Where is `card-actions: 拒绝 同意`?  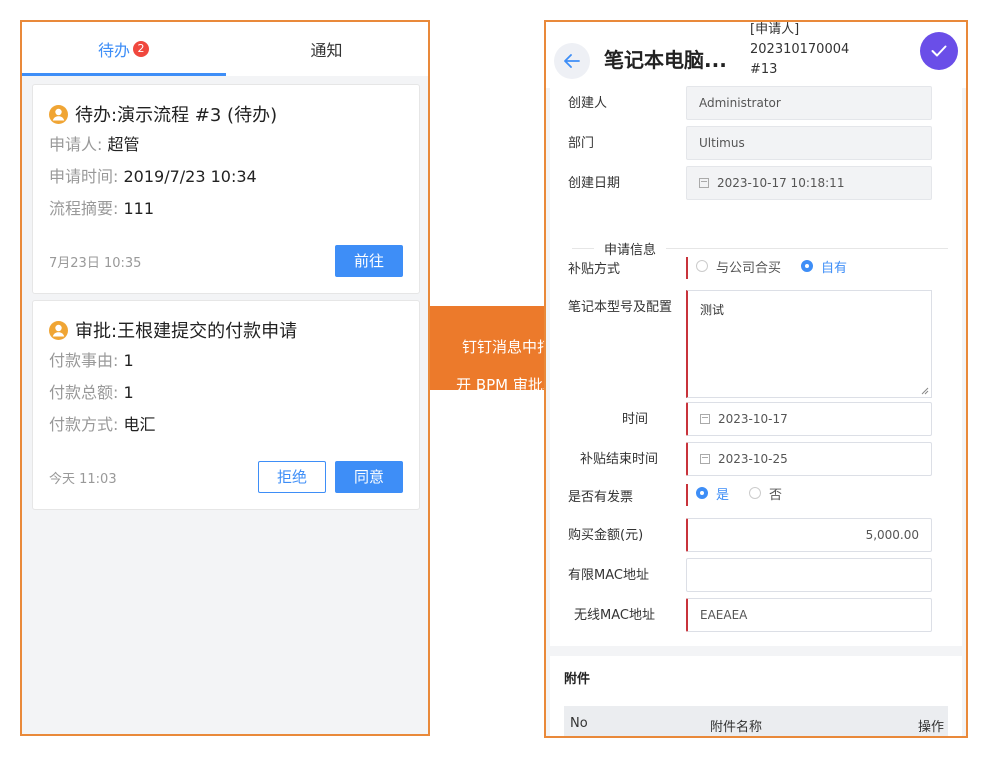
card-actions: 拒绝 同意 is located at coordinates (330, 477).